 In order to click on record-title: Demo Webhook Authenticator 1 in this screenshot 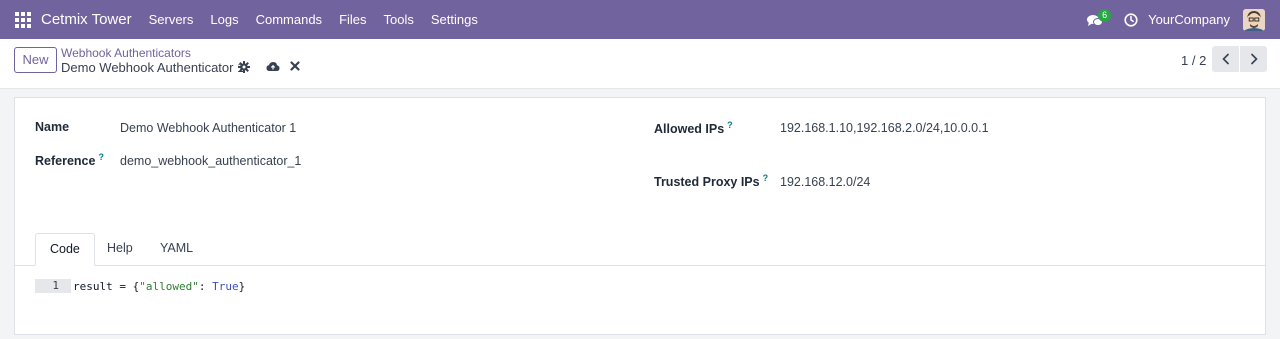, I will do `click(153, 67)`.